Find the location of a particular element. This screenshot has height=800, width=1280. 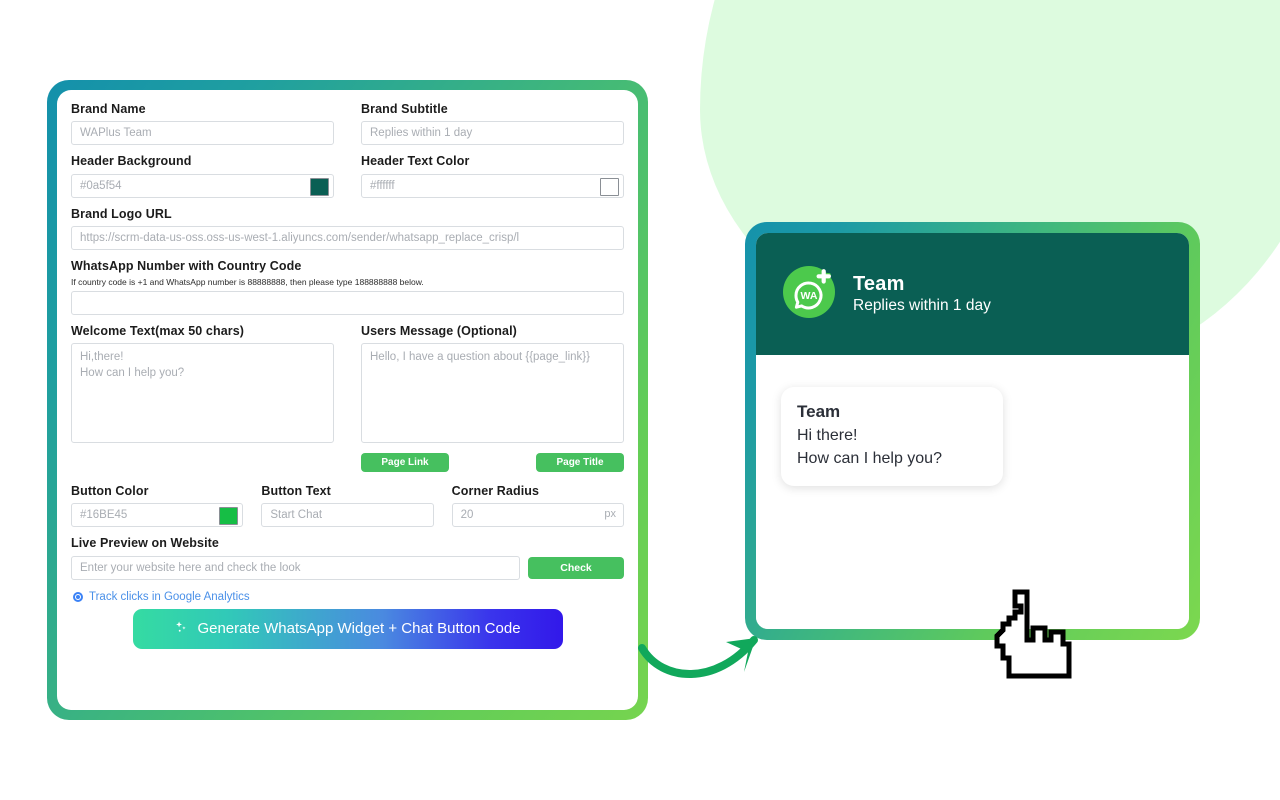

header-text-color-input is located at coordinates (492, 185).